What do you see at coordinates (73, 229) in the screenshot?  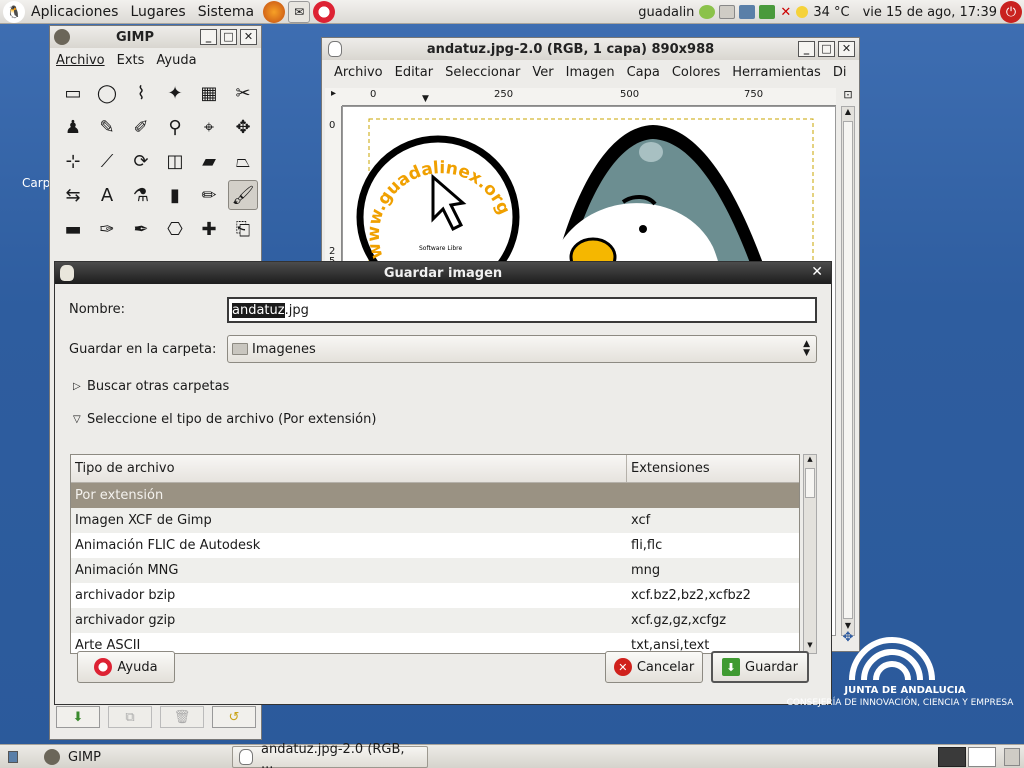 I see `eraser-icon: ▬` at bounding box center [73, 229].